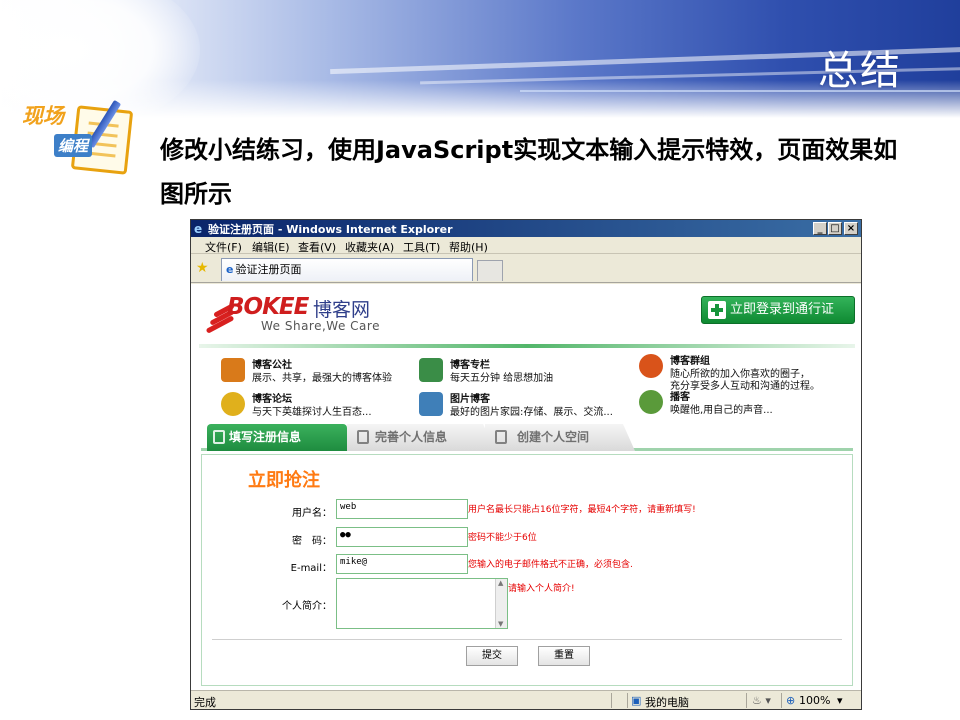 The height and width of the screenshot is (720, 960). I want to click on menu-view: 查看(V), so click(317, 247).